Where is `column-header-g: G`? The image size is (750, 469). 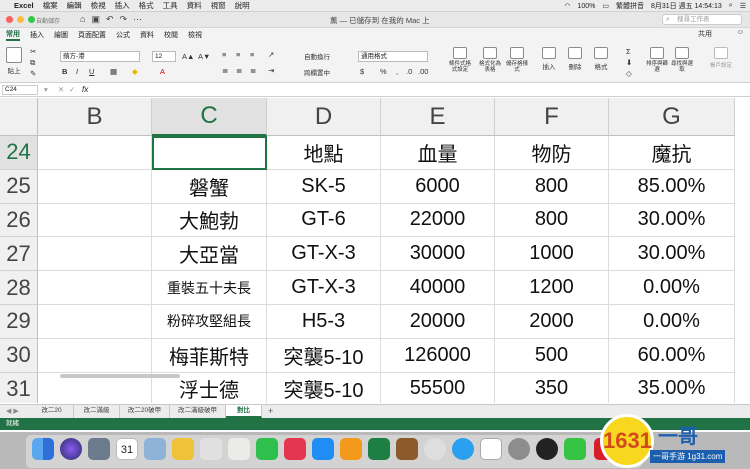
column-header-g: G is located at coordinates (672, 117).